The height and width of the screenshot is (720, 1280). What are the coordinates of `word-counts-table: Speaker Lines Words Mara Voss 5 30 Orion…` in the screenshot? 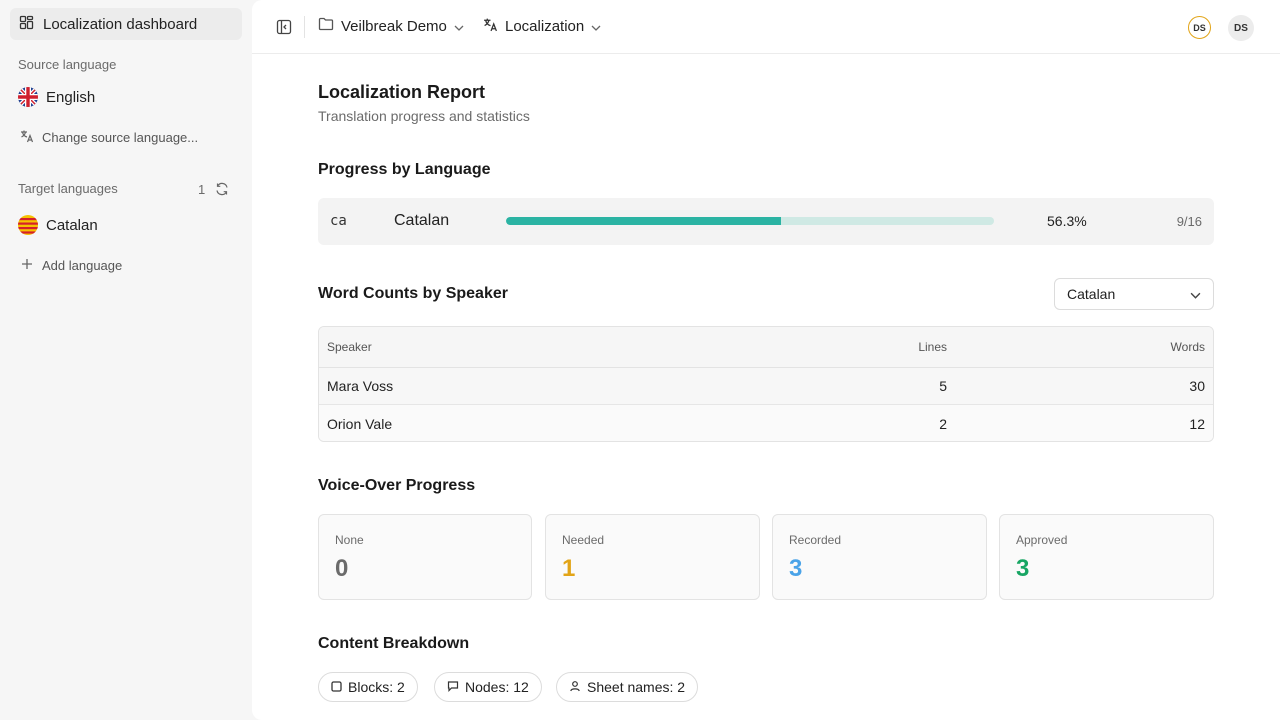 It's located at (766, 384).